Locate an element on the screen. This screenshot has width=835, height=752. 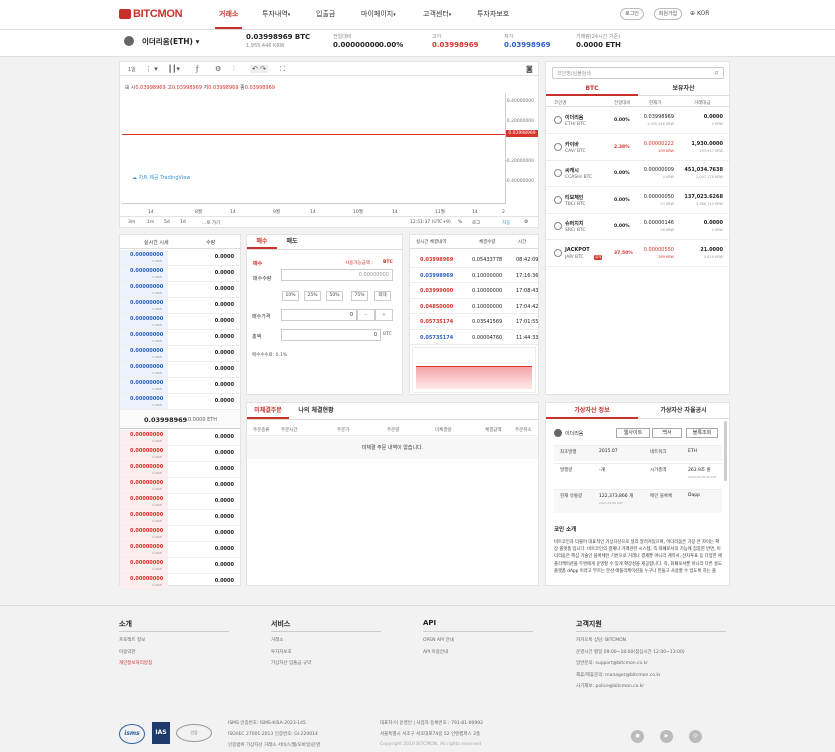
login-button: 로그인 is located at coordinates (632, 14).